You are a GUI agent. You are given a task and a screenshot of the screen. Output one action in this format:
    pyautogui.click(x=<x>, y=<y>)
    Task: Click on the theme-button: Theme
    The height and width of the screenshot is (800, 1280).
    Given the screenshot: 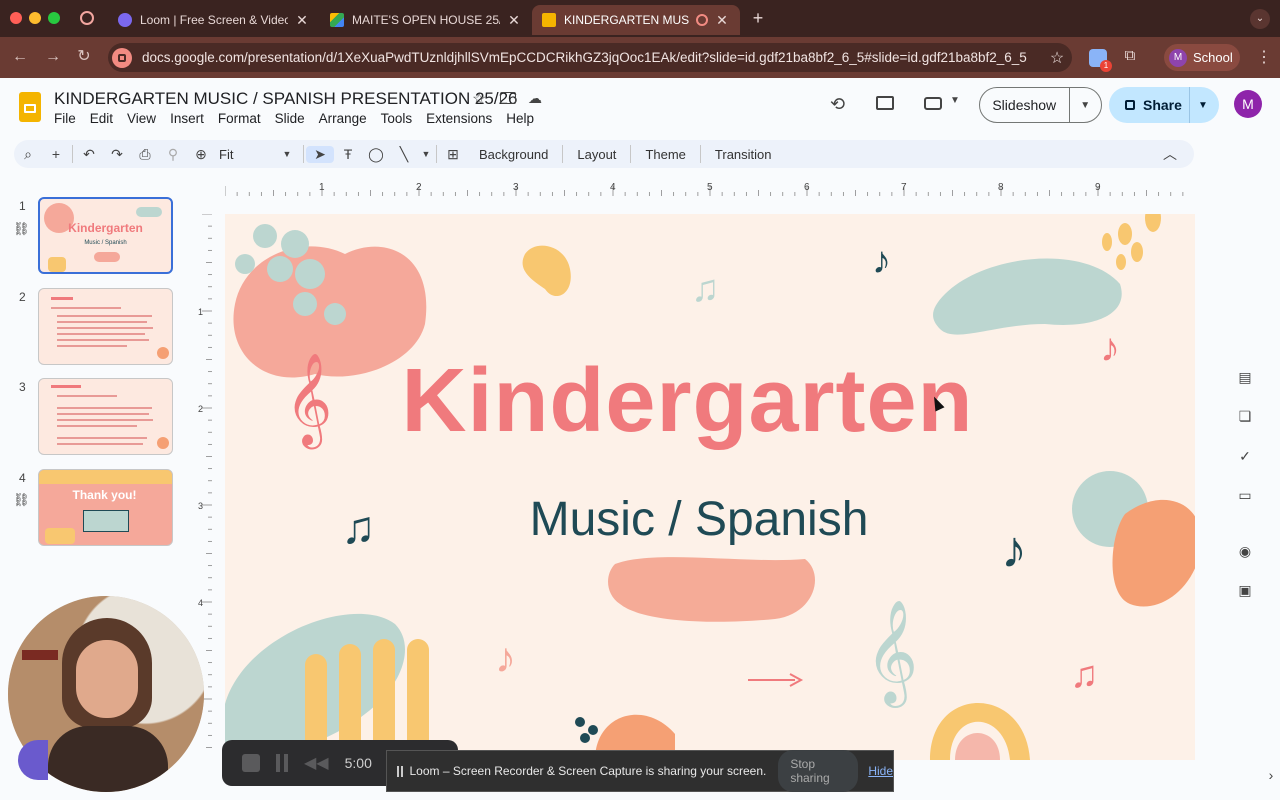 What is the action you would take?
    pyautogui.click(x=665, y=154)
    